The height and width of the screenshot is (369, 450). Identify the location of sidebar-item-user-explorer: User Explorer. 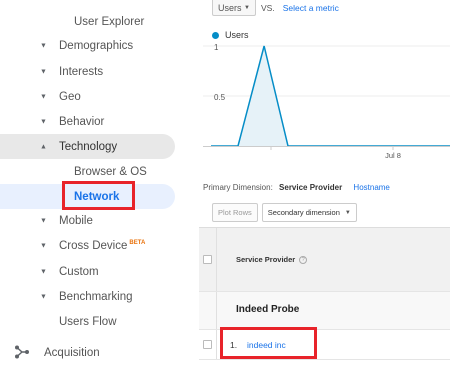
(87, 21).